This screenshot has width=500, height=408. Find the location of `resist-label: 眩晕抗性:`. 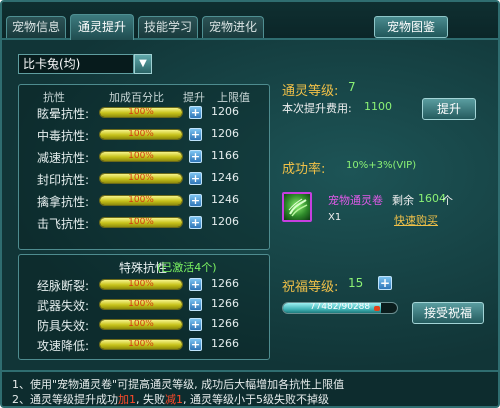

resist-label: 眩晕抗性: is located at coordinates (62, 114).